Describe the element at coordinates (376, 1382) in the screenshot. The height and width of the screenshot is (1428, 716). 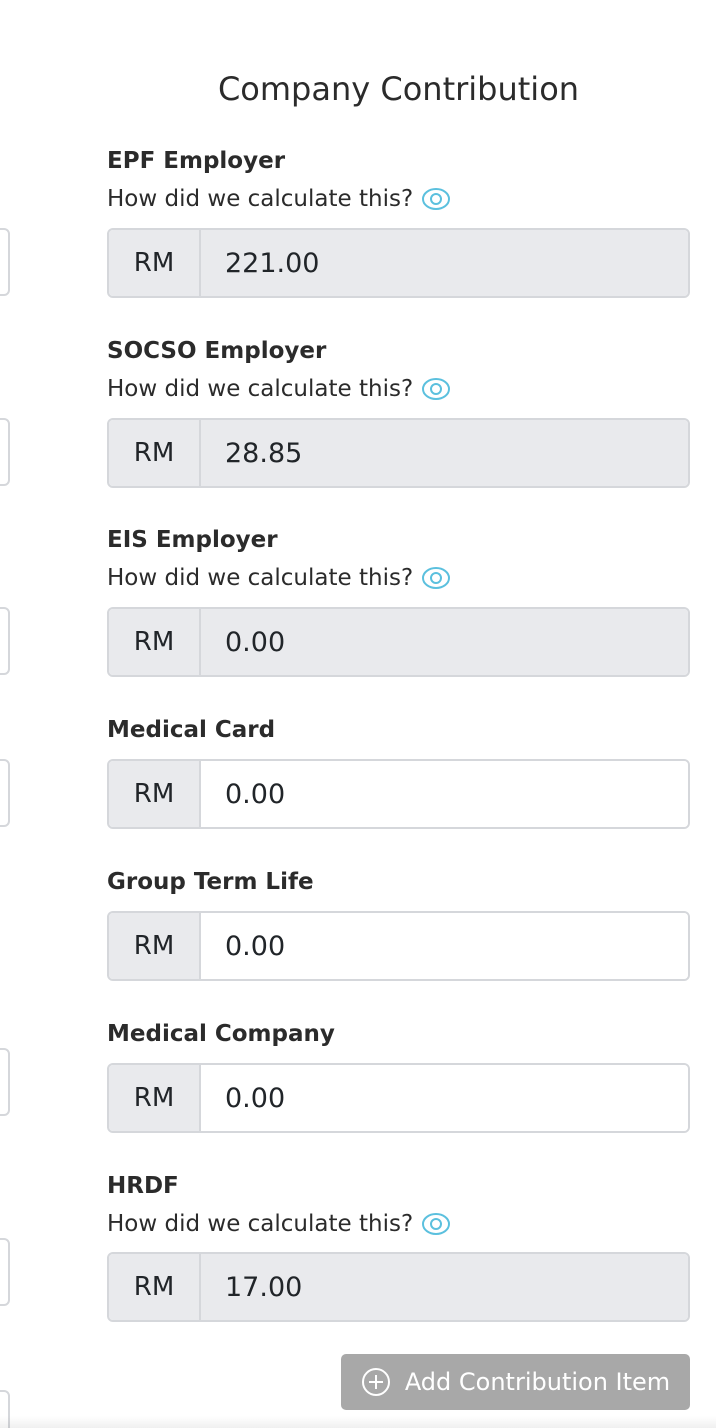
I see `plus-circle-icon` at that location.